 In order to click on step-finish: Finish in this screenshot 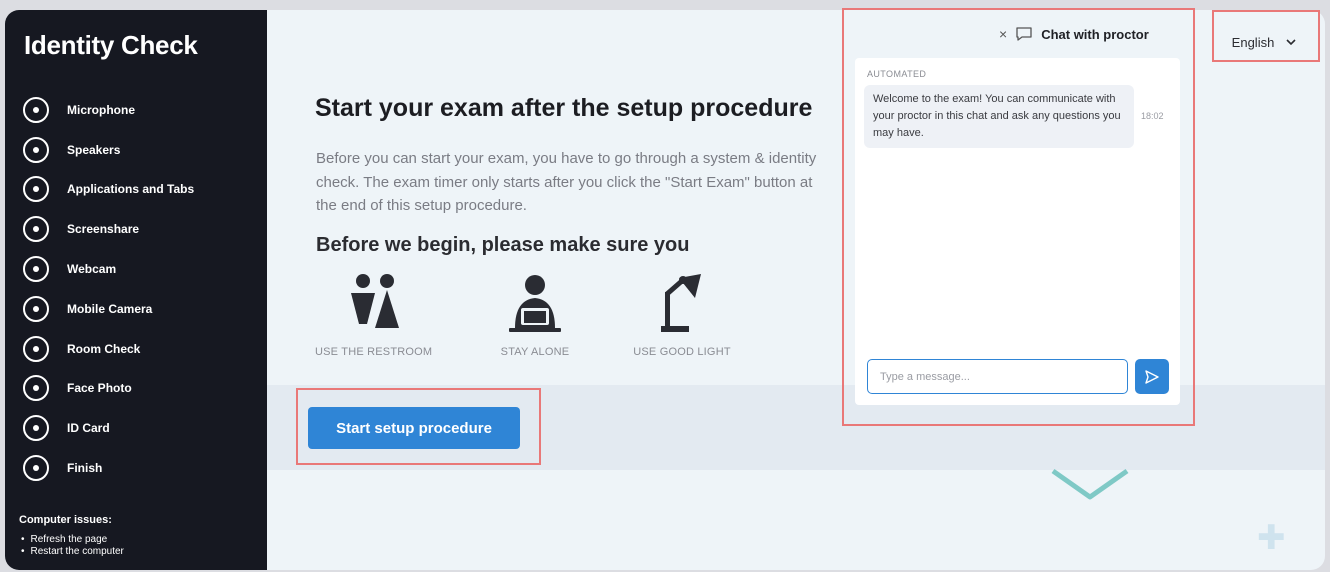, I will do `click(108, 468)`.